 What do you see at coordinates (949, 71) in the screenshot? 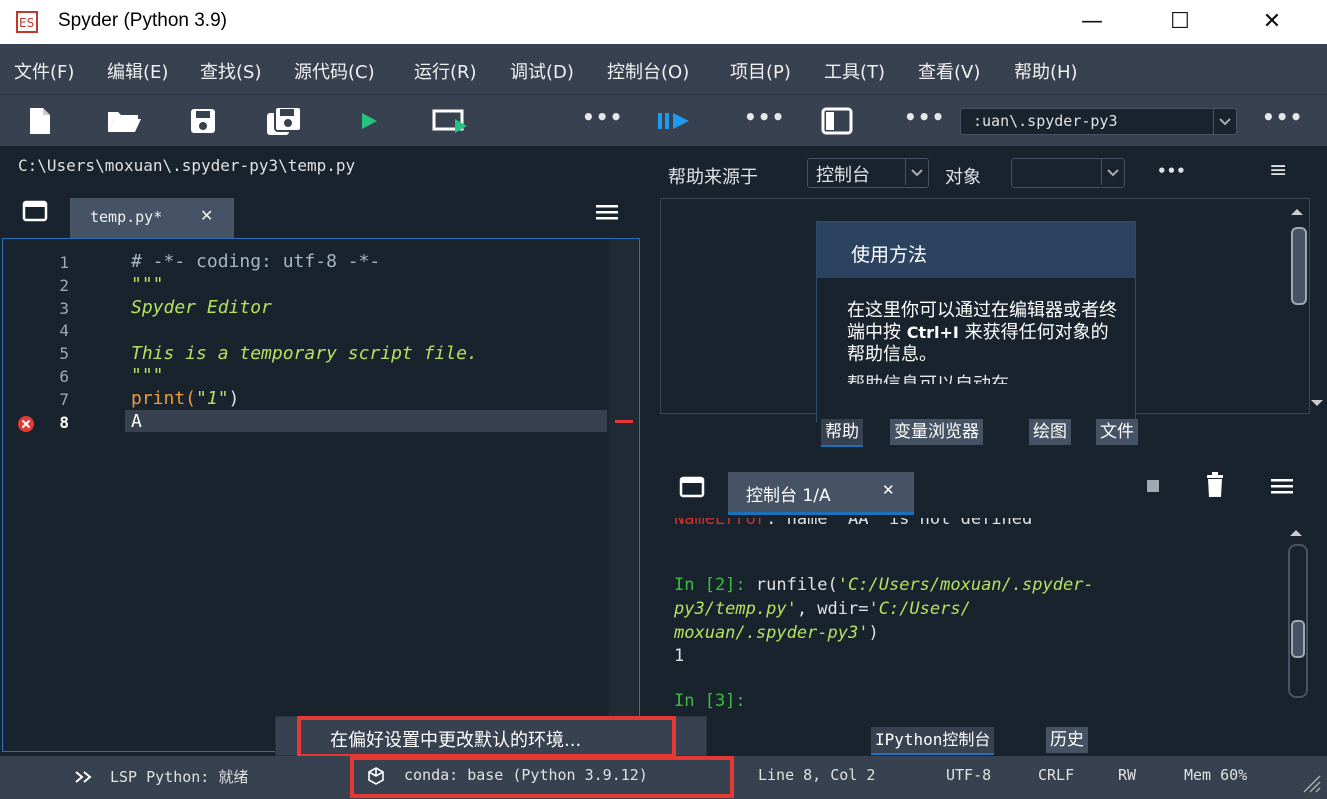
I see `menu-view: 查看(V)` at bounding box center [949, 71].